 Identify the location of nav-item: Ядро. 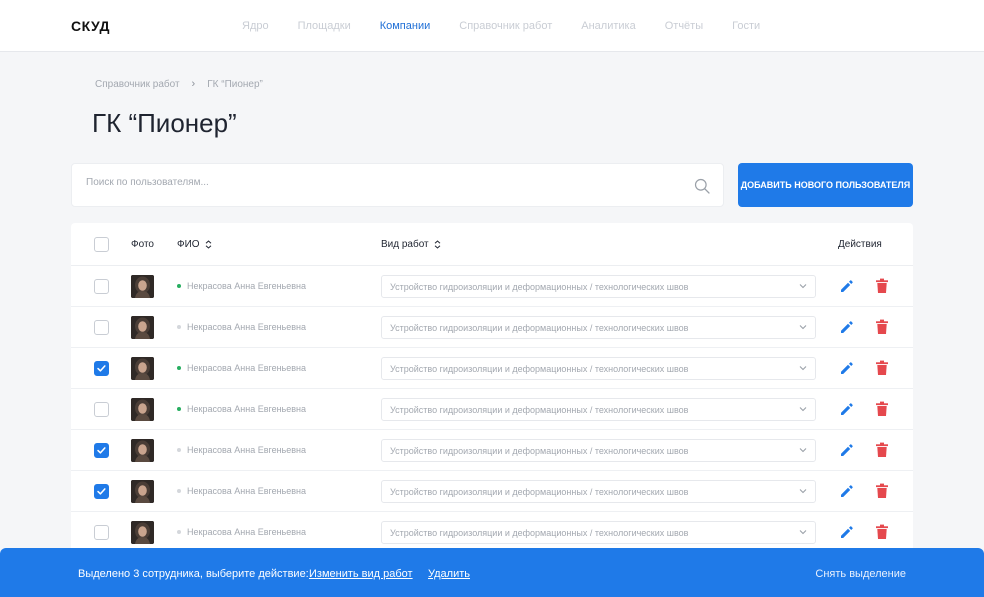
(255, 26).